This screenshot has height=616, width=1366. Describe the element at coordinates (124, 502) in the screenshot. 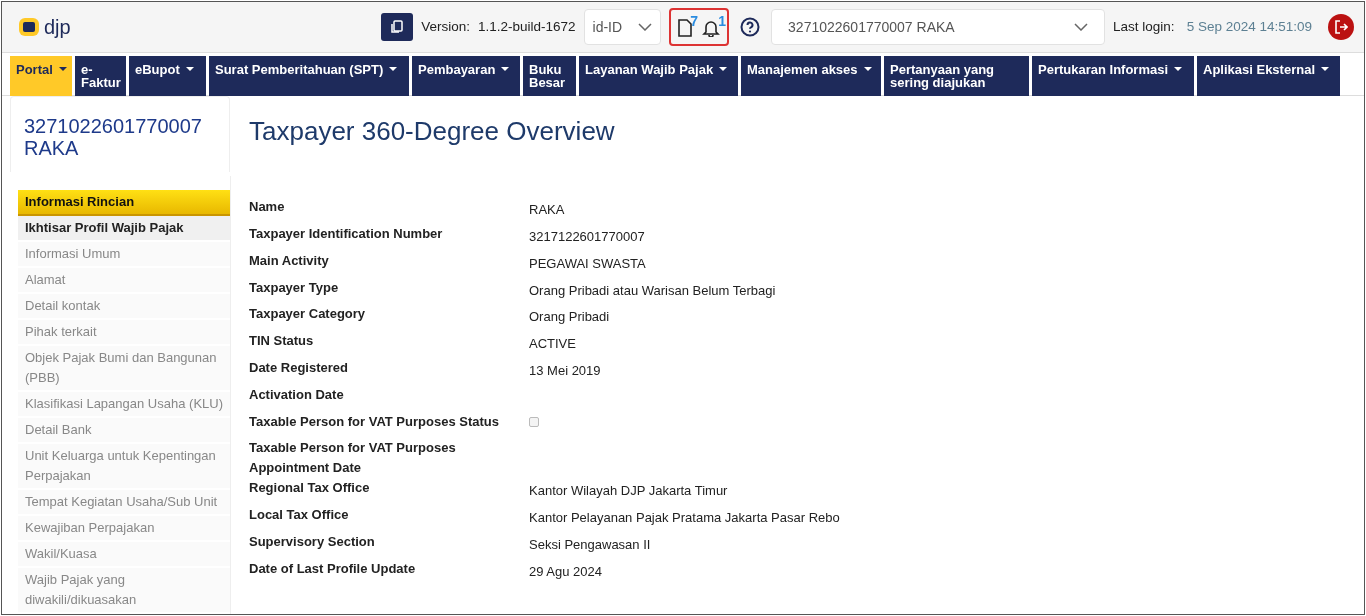

I see `sidebar-item: Tempat Kegiatan Usaha/Sub Unit` at that location.